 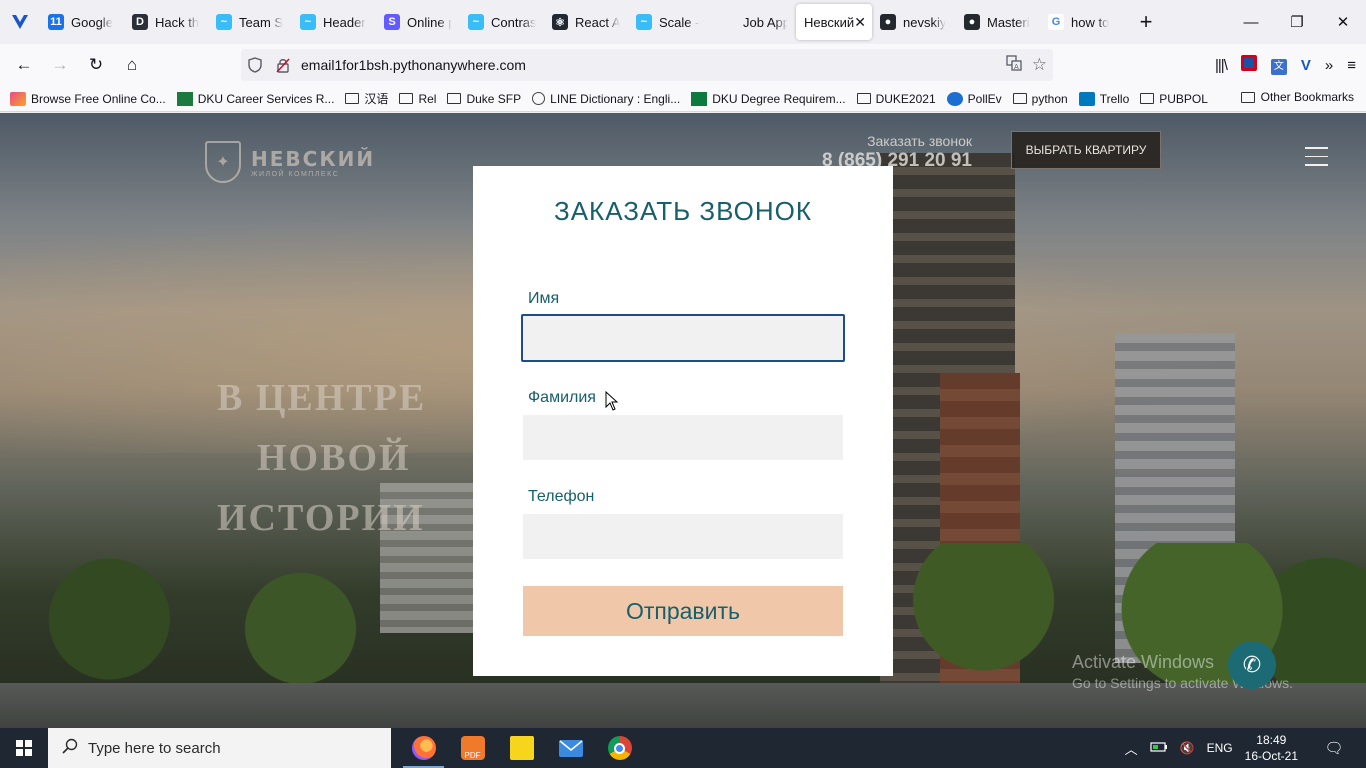 I want to click on taskbar-apps: PDF, so click(x=521, y=748).